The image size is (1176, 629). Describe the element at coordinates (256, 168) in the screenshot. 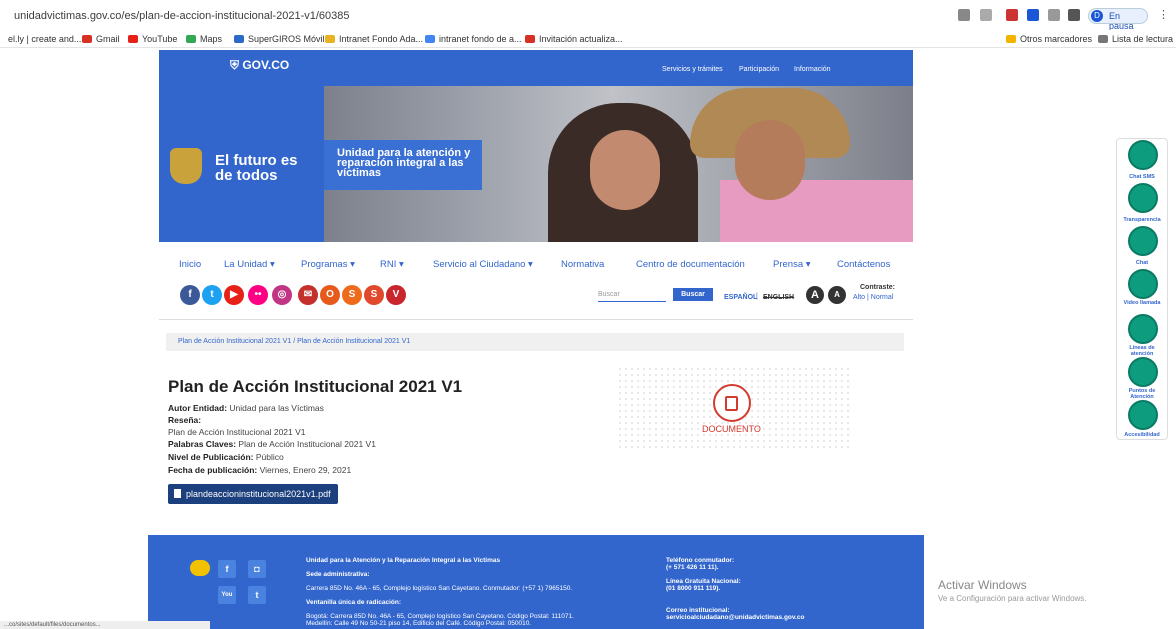

I see `slogan: El futuro es de todos` at that location.